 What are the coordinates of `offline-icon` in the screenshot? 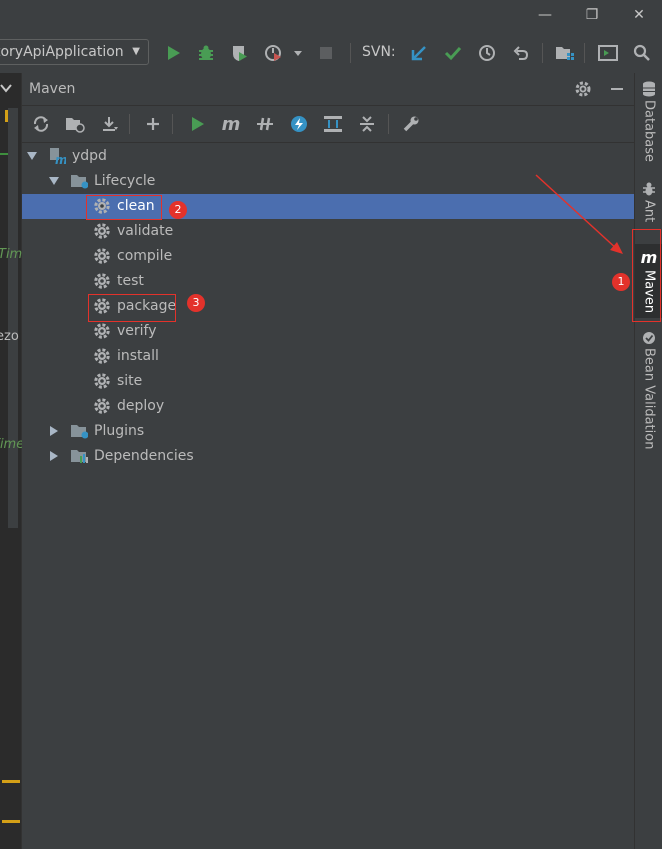 It's located at (265, 124).